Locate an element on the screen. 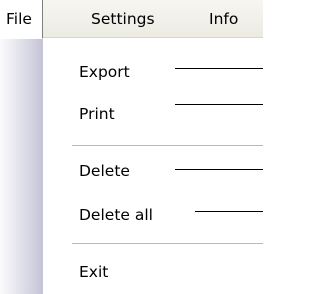  menu-item-delete-all: Delete all is located at coordinates (116, 215).